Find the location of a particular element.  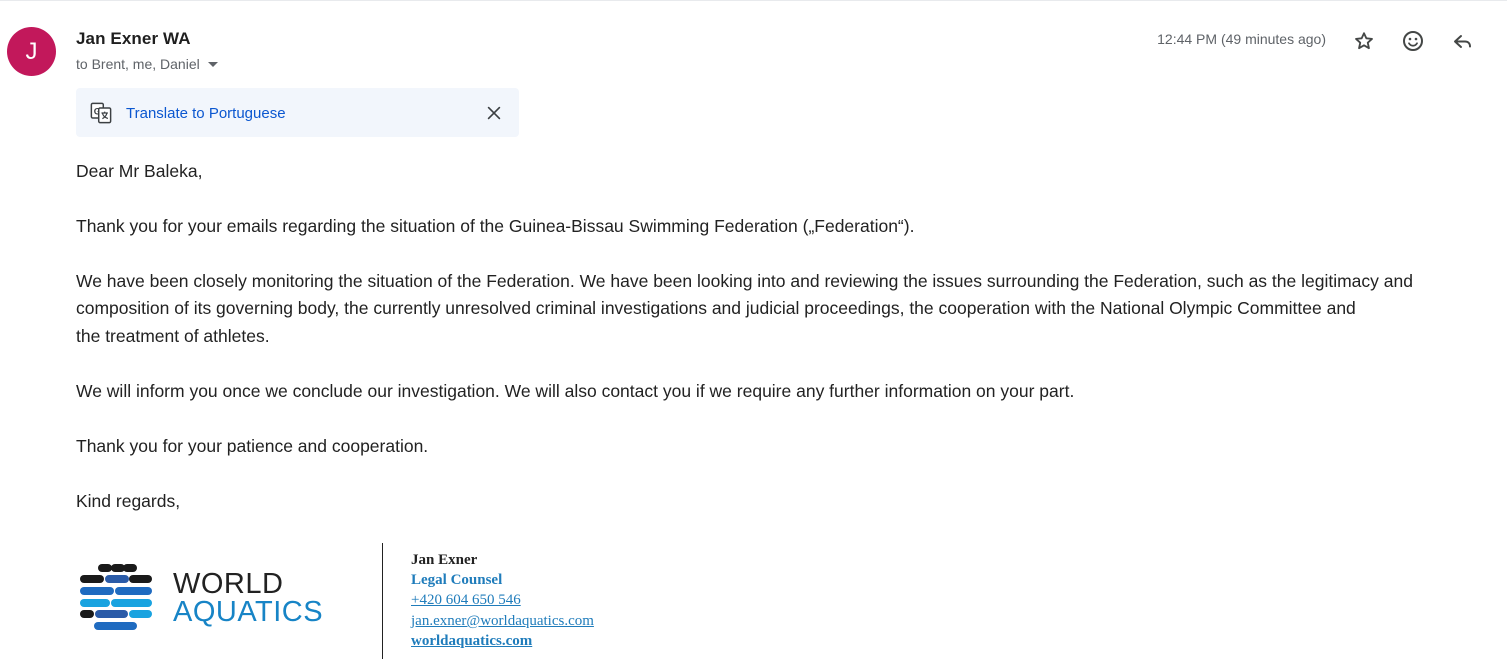

reply-icon is located at coordinates (1462, 41).